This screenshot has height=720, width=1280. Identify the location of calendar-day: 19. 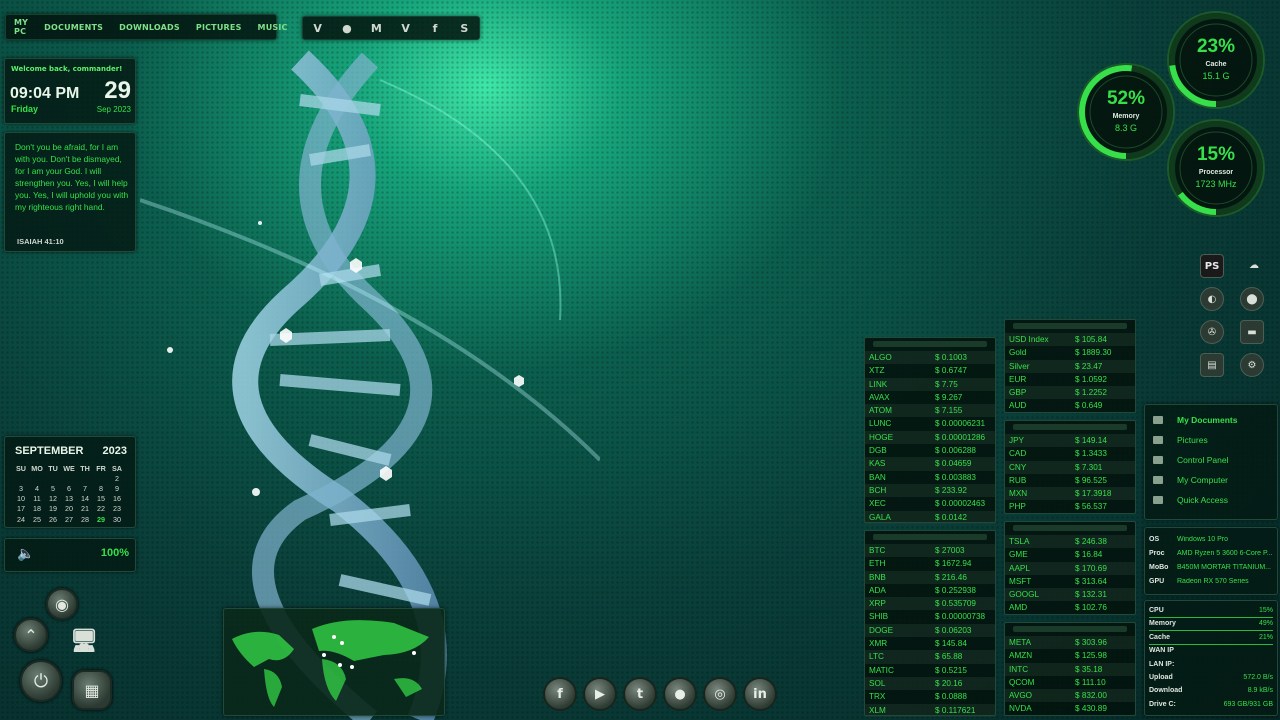
(53, 509).